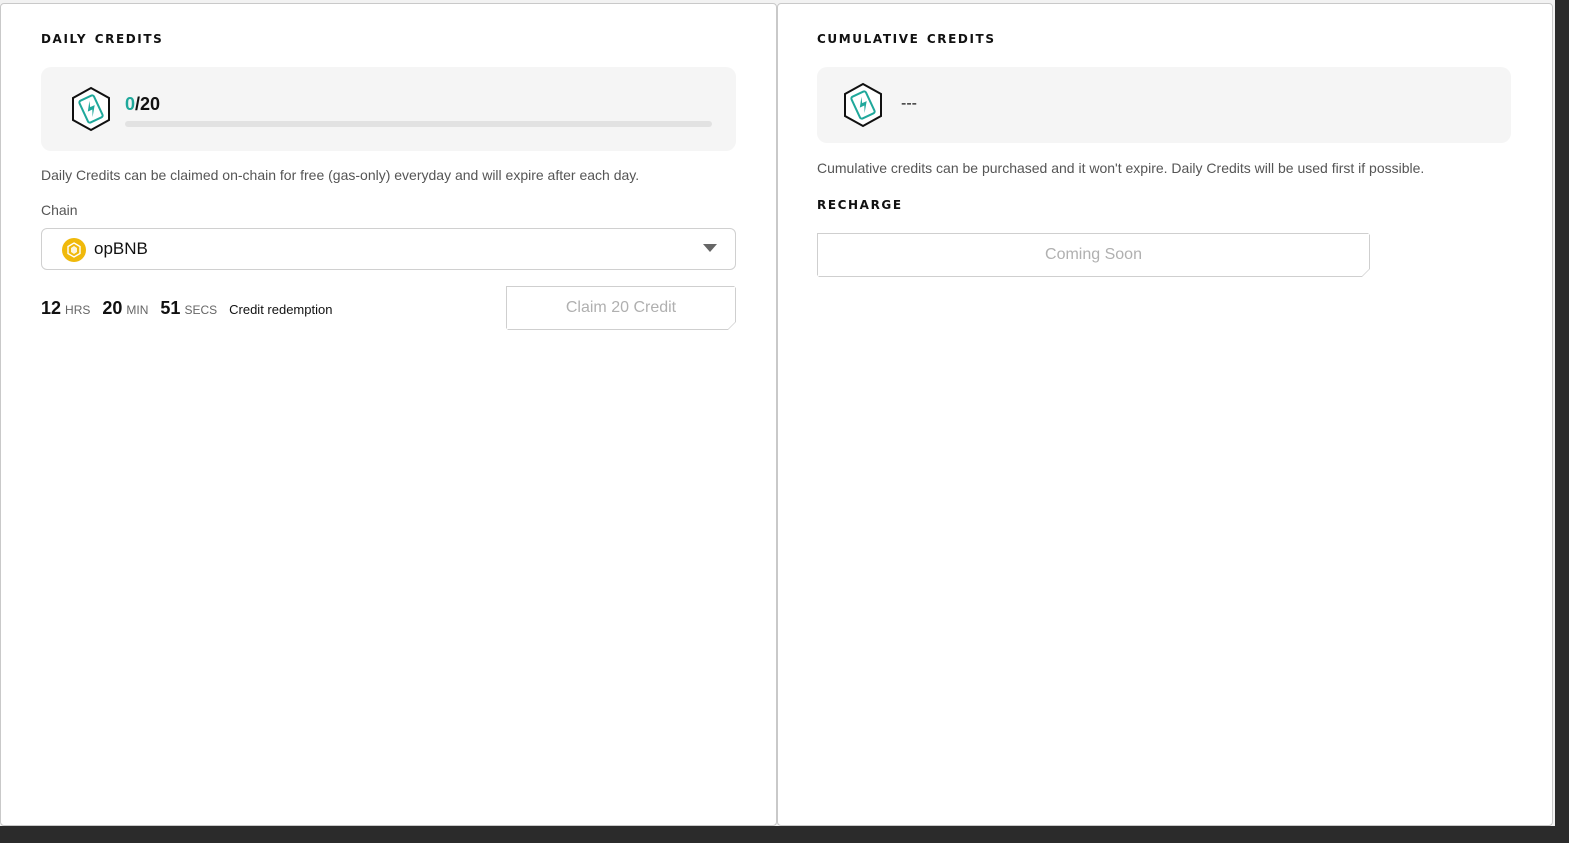  What do you see at coordinates (710, 248) in the screenshot?
I see `chevron-down-icon` at bounding box center [710, 248].